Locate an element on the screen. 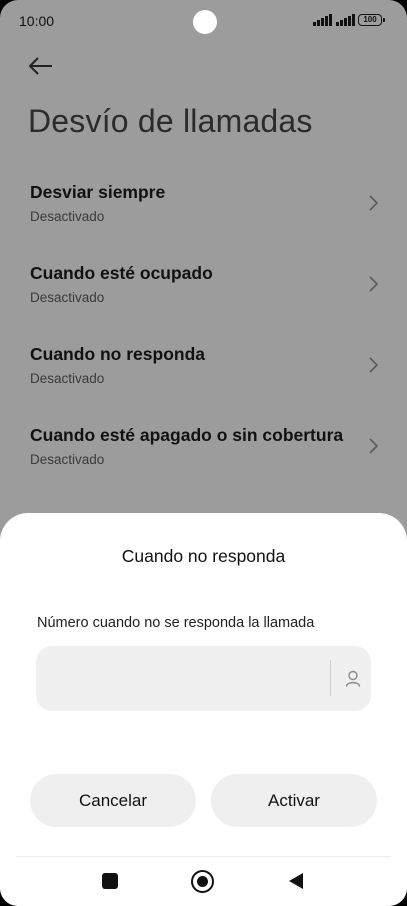 The width and height of the screenshot is (407, 906). page-title: Desvío de llamadas is located at coordinates (170, 121).